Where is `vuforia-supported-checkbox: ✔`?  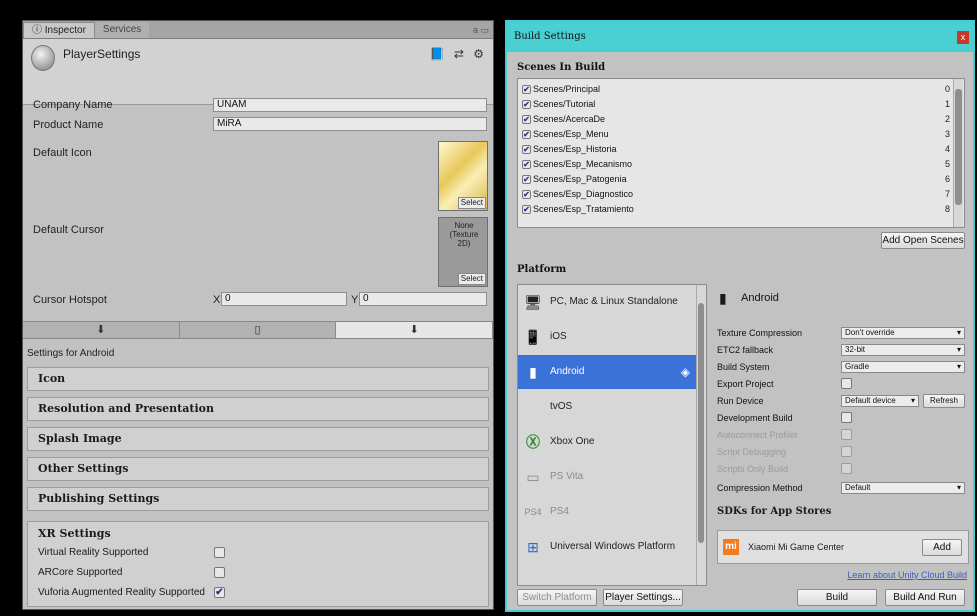
vuforia-supported-checkbox: ✔ is located at coordinates (219, 592).